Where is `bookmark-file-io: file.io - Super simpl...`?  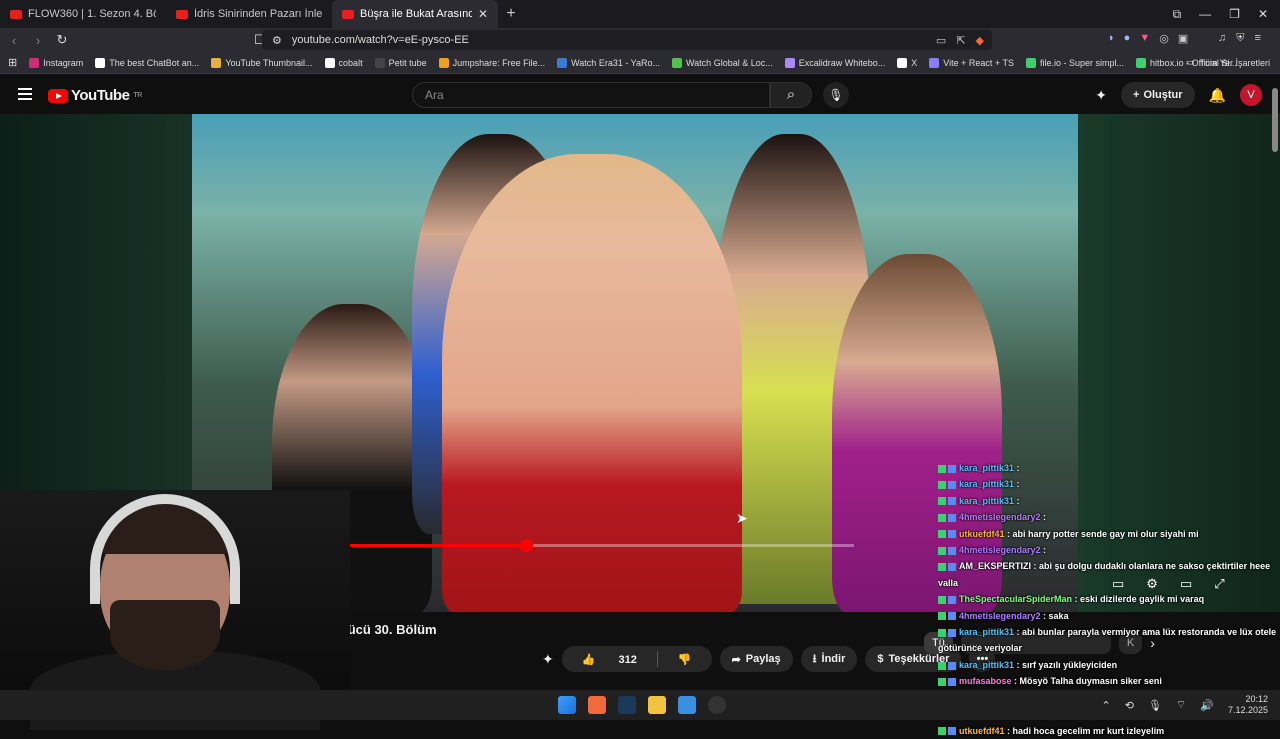
bookmark-file-io: file.io - Super simpl... is located at coordinates (1075, 62).